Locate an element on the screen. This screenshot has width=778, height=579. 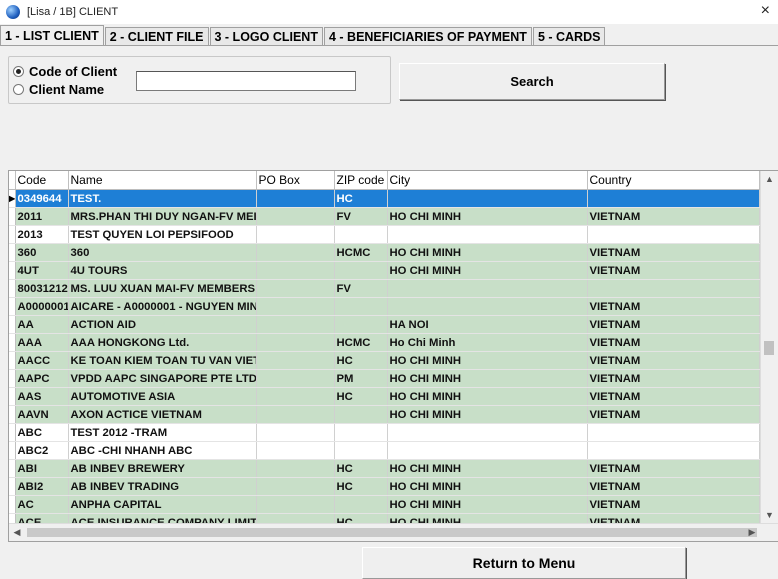
table-row: ABI AB INBEV BREWERY HC HO CHI MINH VIETNAM is located at coordinates (384, 468).